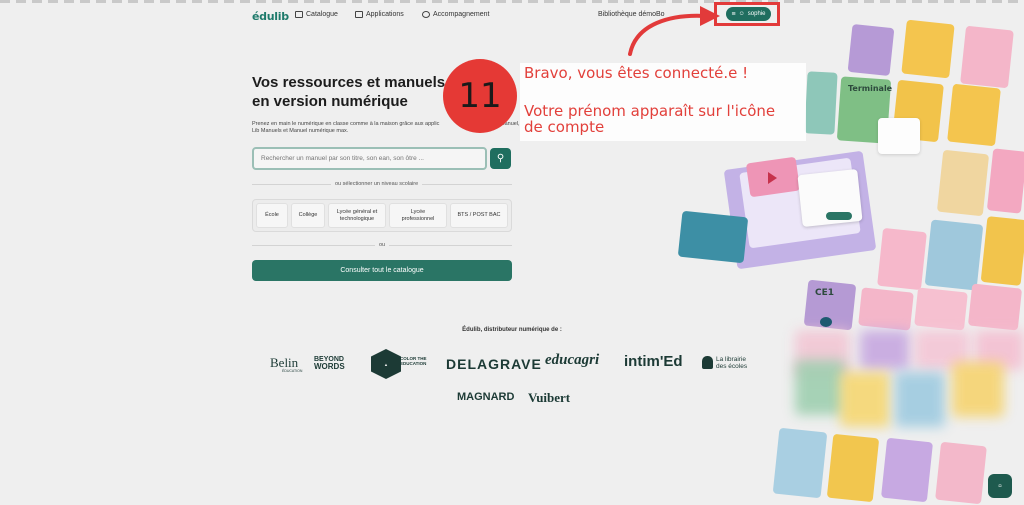  What do you see at coordinates (636, 73) in the screenshot?
I see `annotation-line1: Bravo, vous êtes connecté.e !` at bounding box center [636, 73].